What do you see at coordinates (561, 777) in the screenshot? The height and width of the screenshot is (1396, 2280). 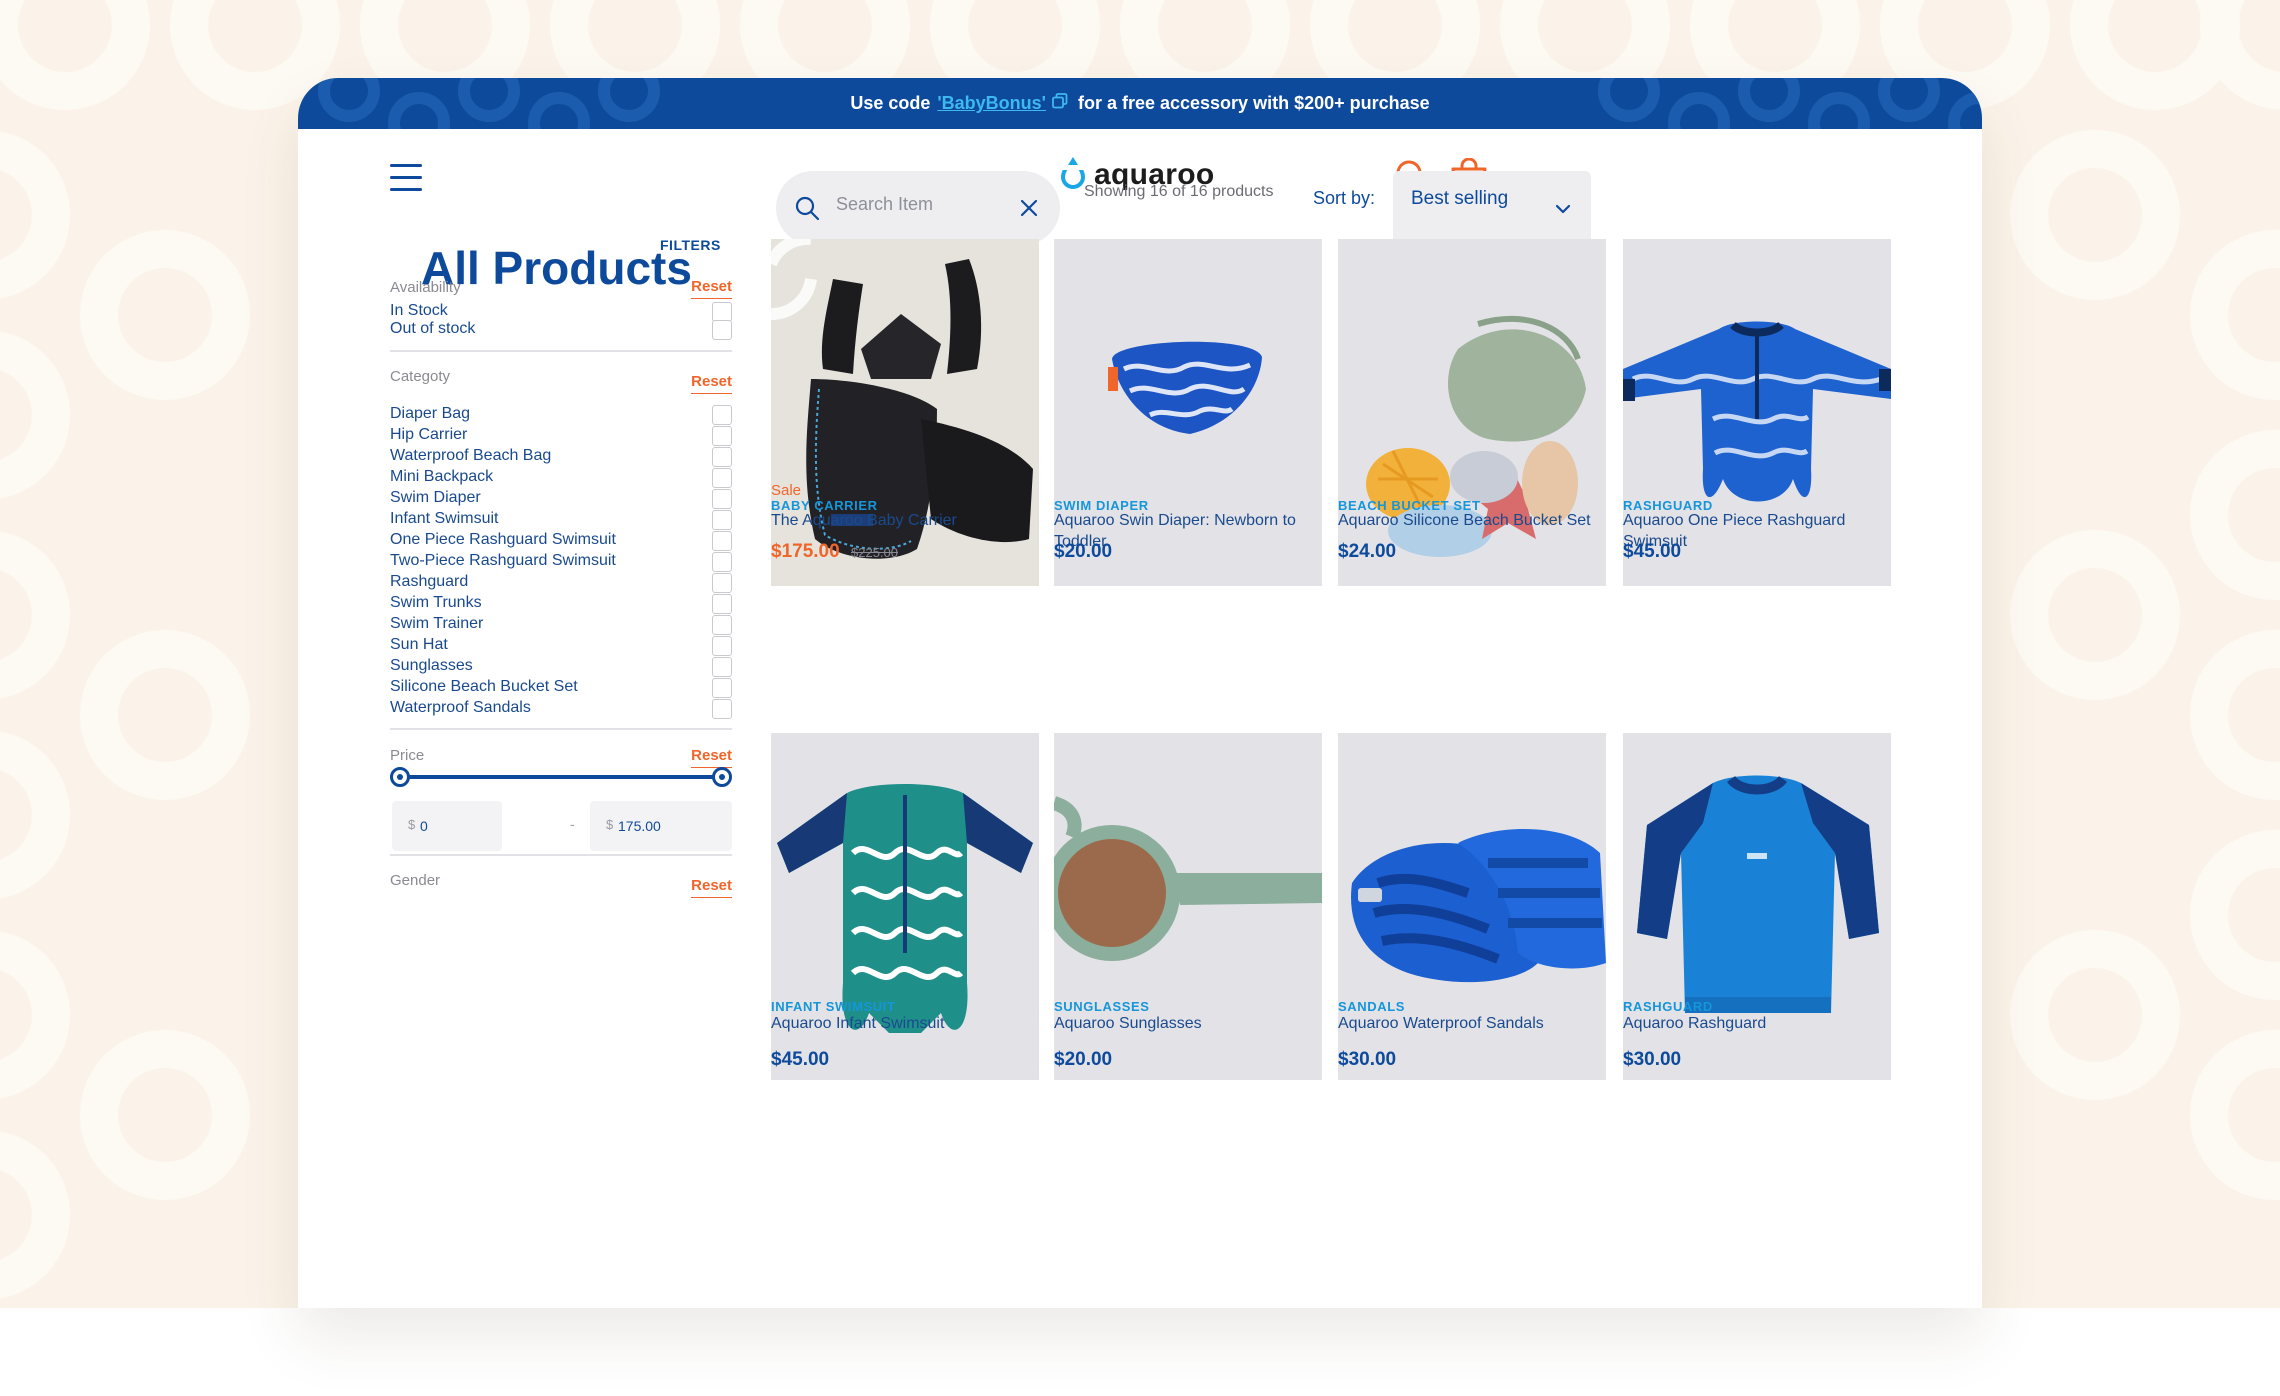 I see `price-slider-track` at bounding box center [561, 777].